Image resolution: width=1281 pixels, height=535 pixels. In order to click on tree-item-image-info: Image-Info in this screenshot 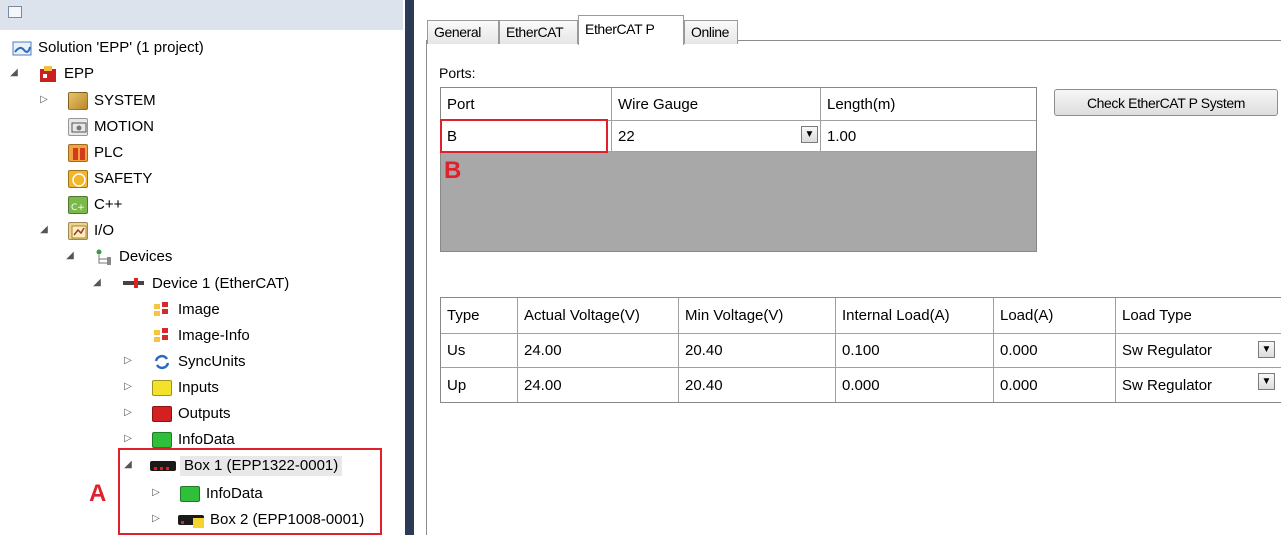, I will do `click(201, 336)`.